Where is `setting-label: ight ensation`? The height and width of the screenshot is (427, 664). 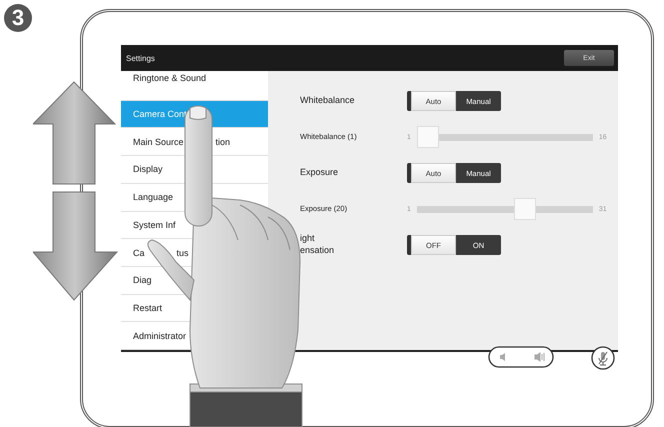 setting-label: ight ensation is located at coordinates (318, 245).